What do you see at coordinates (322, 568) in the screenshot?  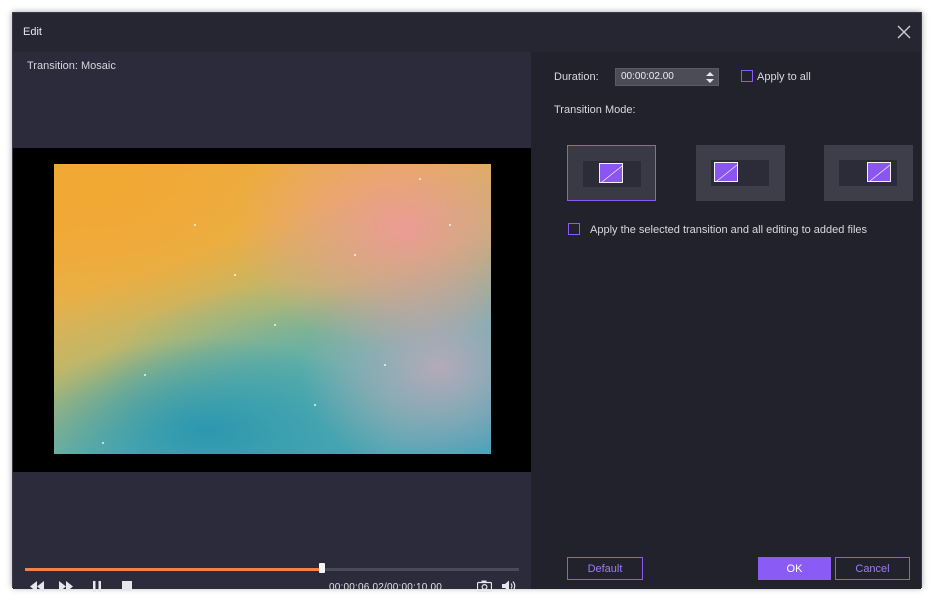 I see `progress-handle` at bounding box center [322, 568].